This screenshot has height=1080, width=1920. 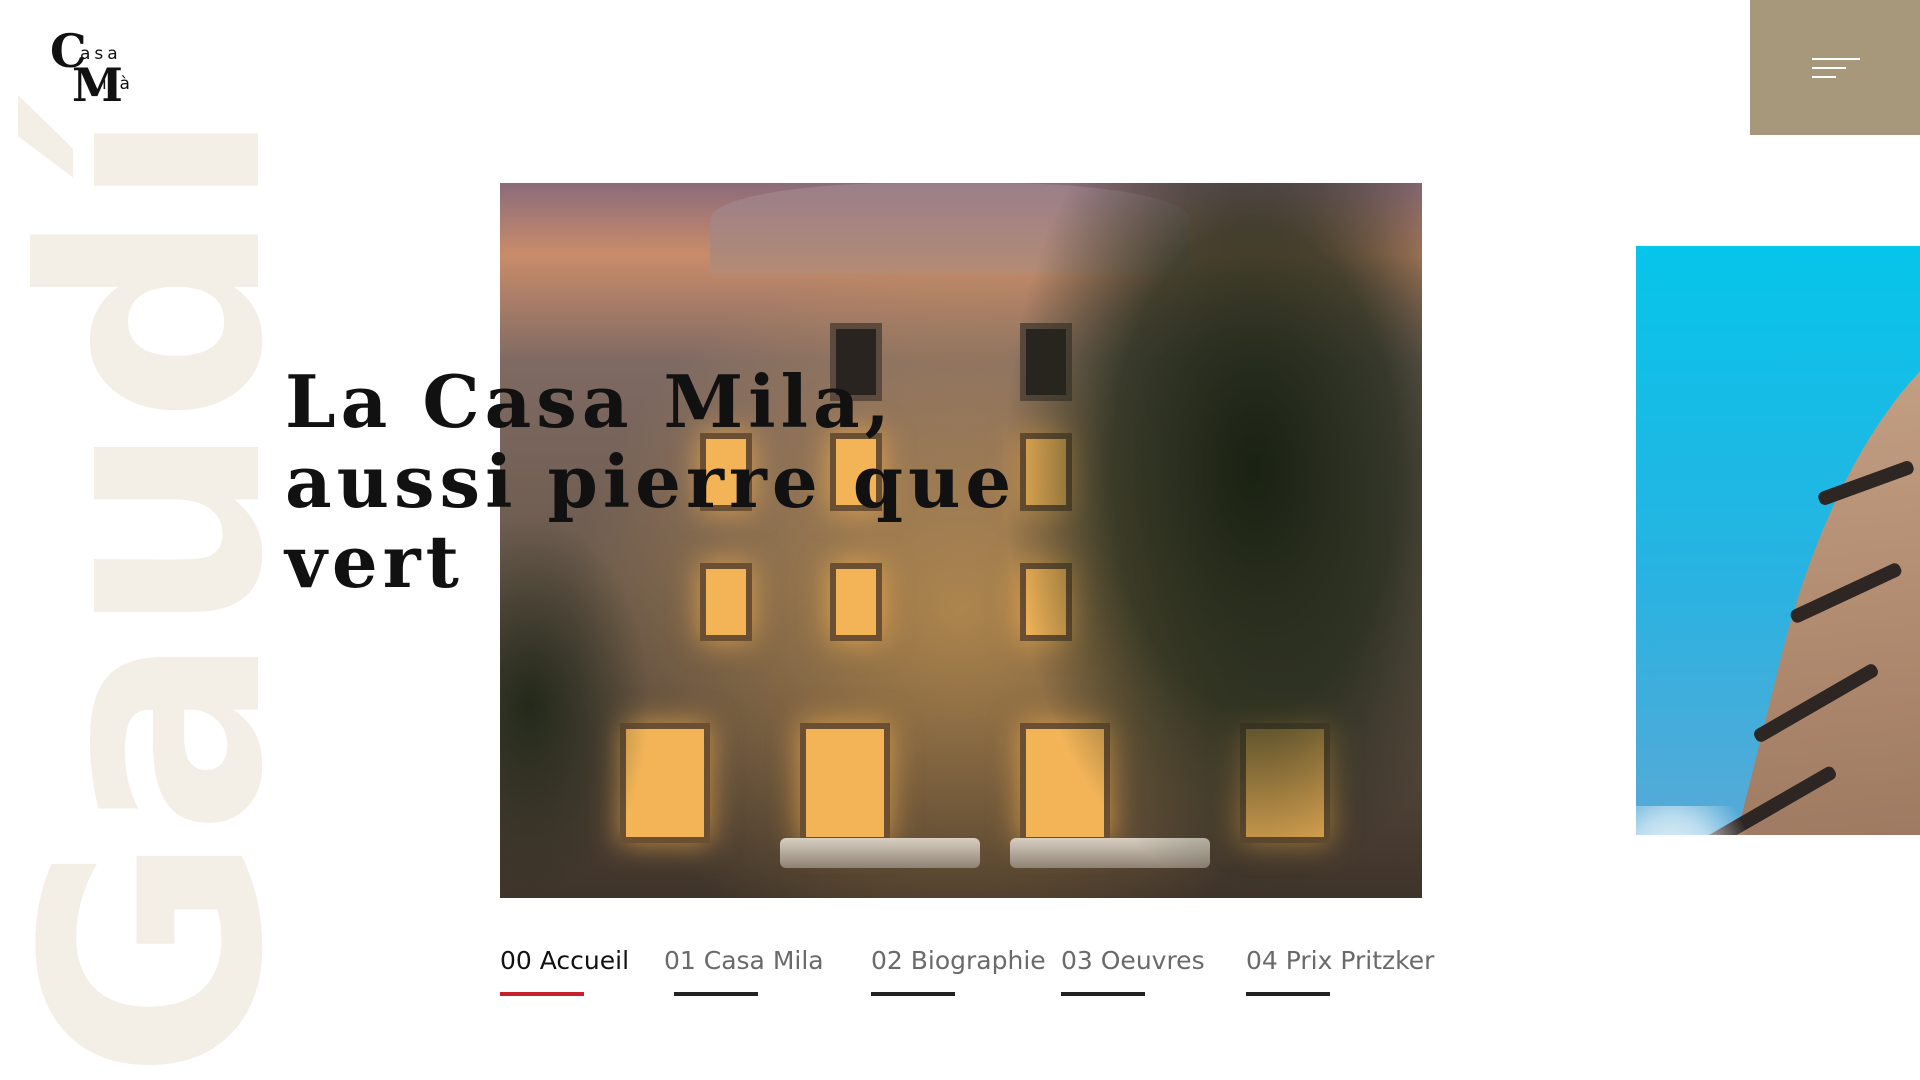 I want to click on logo-text-ila: ilà, so click(x=118, y=84).